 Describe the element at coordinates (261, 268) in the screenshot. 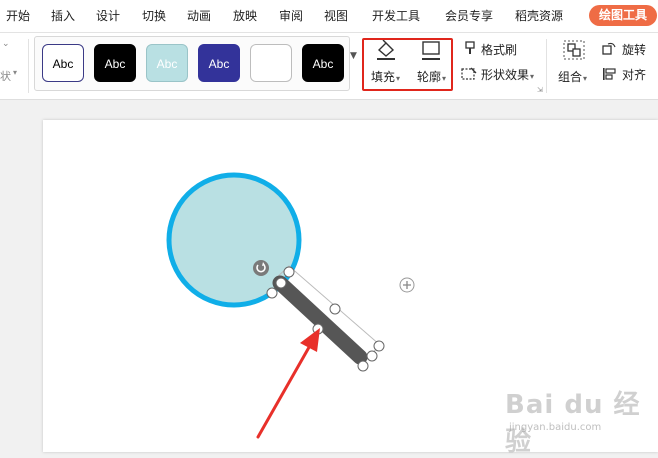

I see `rotate-handle-icon` at that location.